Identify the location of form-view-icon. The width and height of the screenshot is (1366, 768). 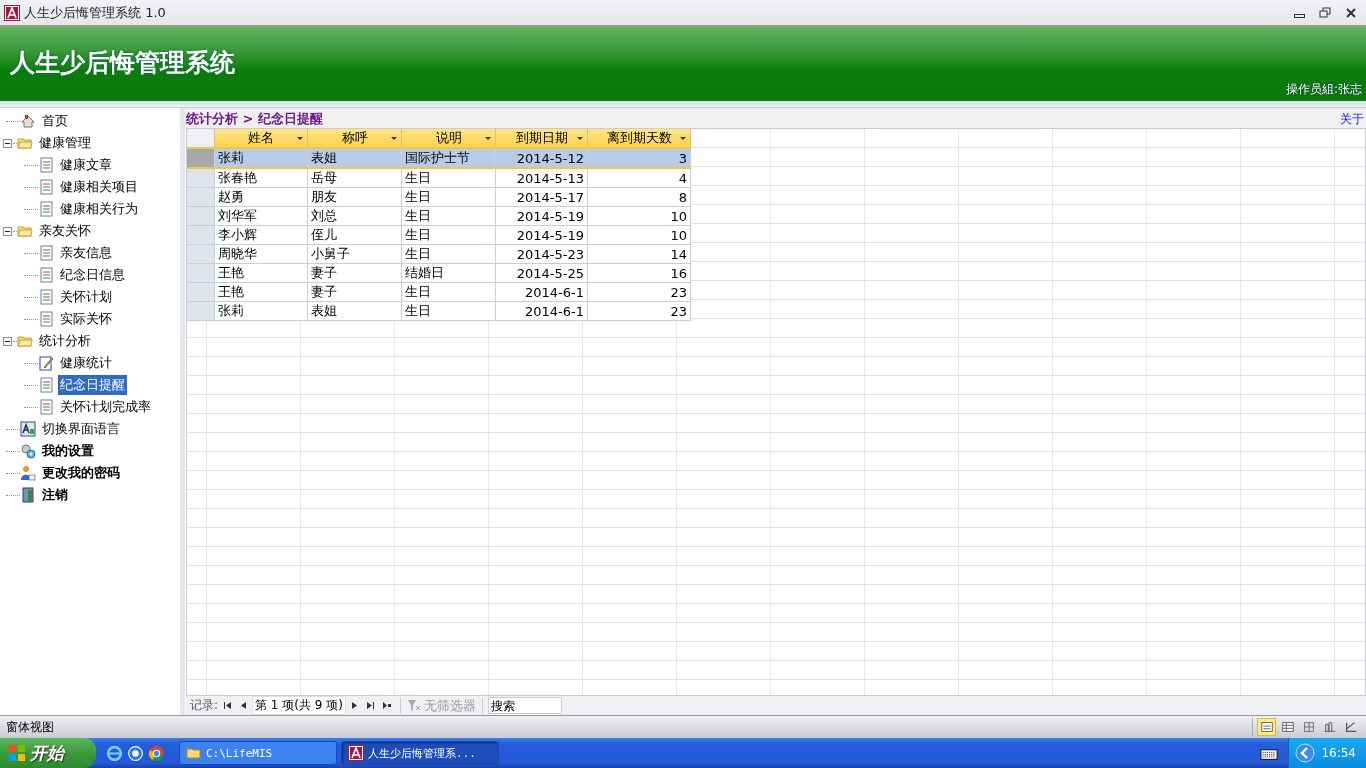
(1266, 727).